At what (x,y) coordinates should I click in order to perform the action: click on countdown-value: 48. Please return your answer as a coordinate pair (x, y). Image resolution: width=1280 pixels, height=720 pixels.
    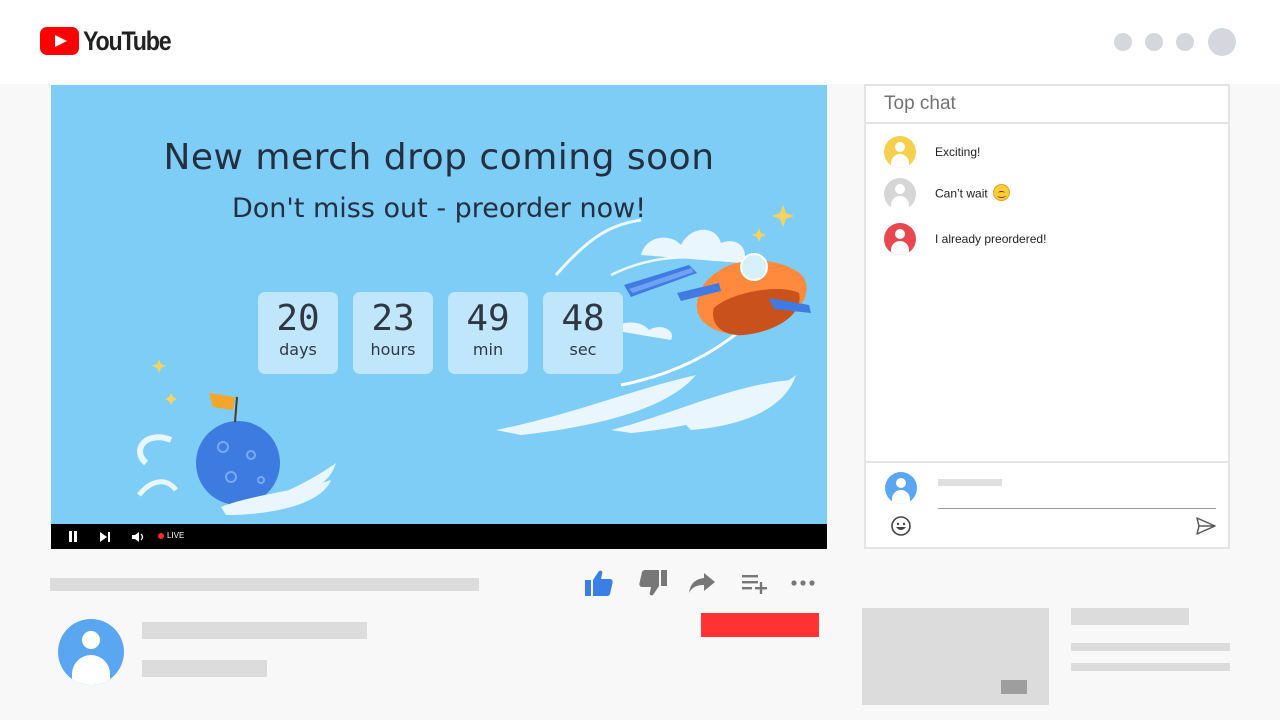
    Looking at the image, I should click on (583, 318).